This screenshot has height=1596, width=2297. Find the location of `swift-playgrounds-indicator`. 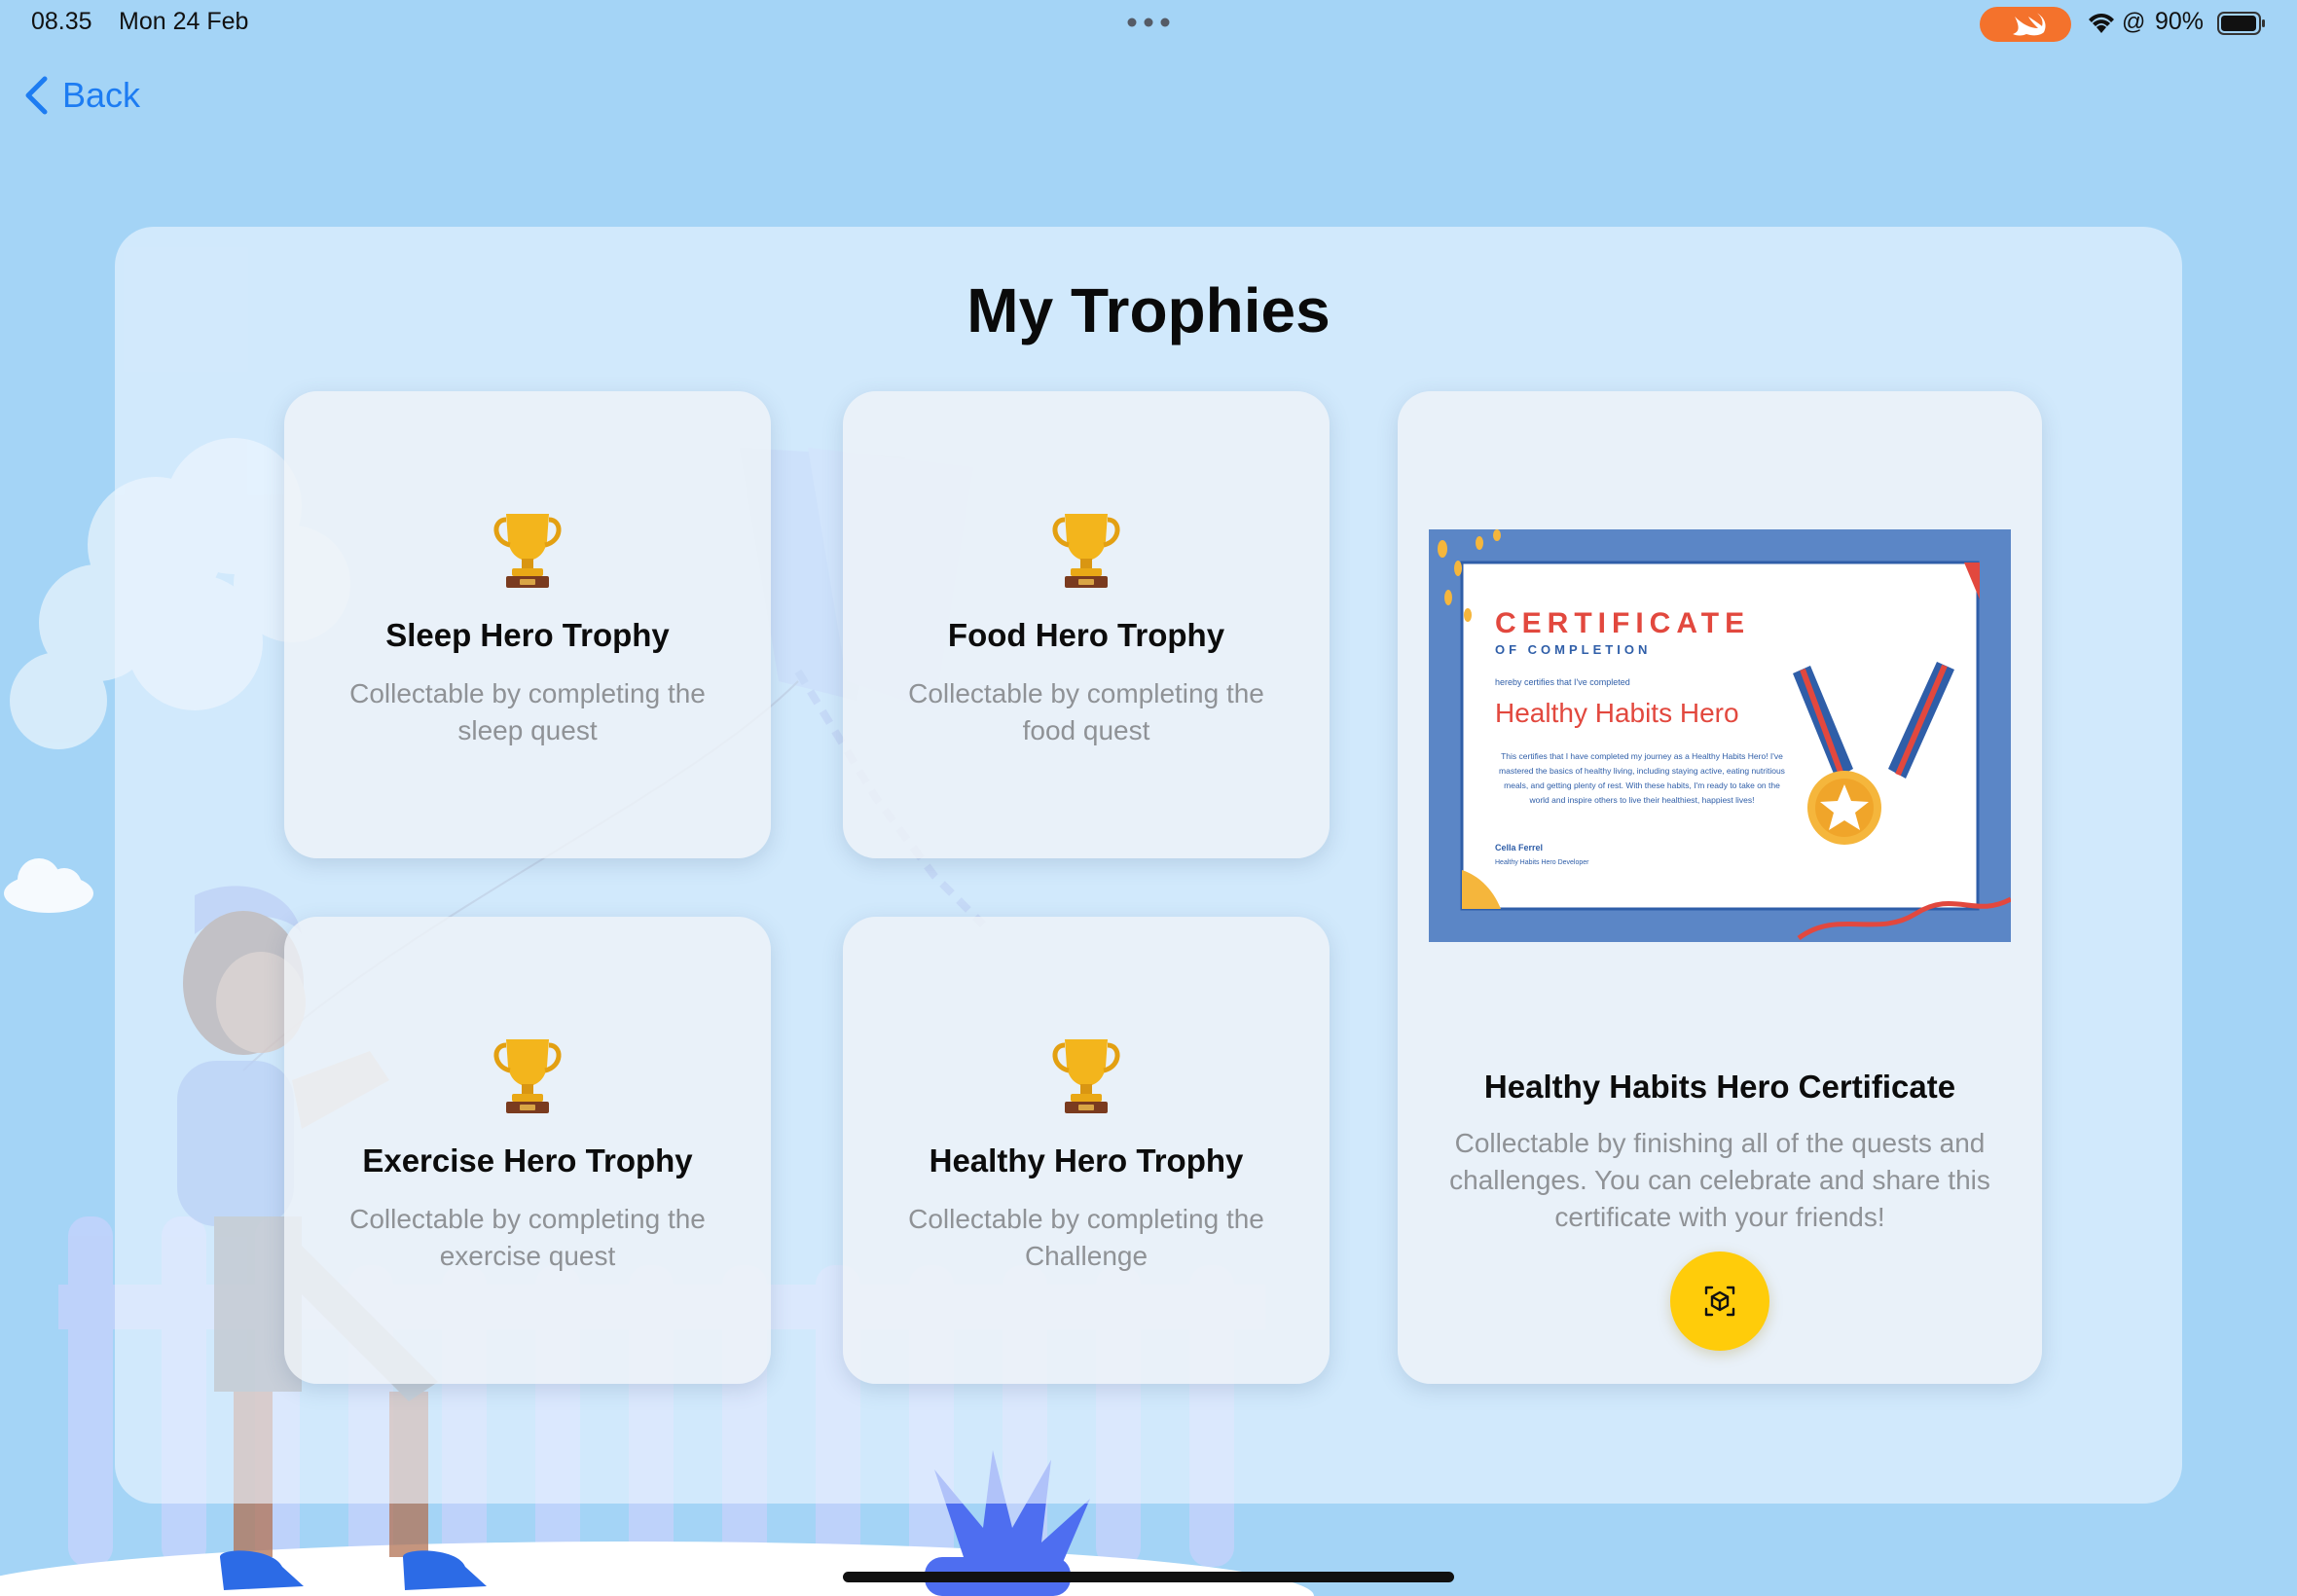

swift-playgrounds-indicator is located at coordinates (2026, 24).